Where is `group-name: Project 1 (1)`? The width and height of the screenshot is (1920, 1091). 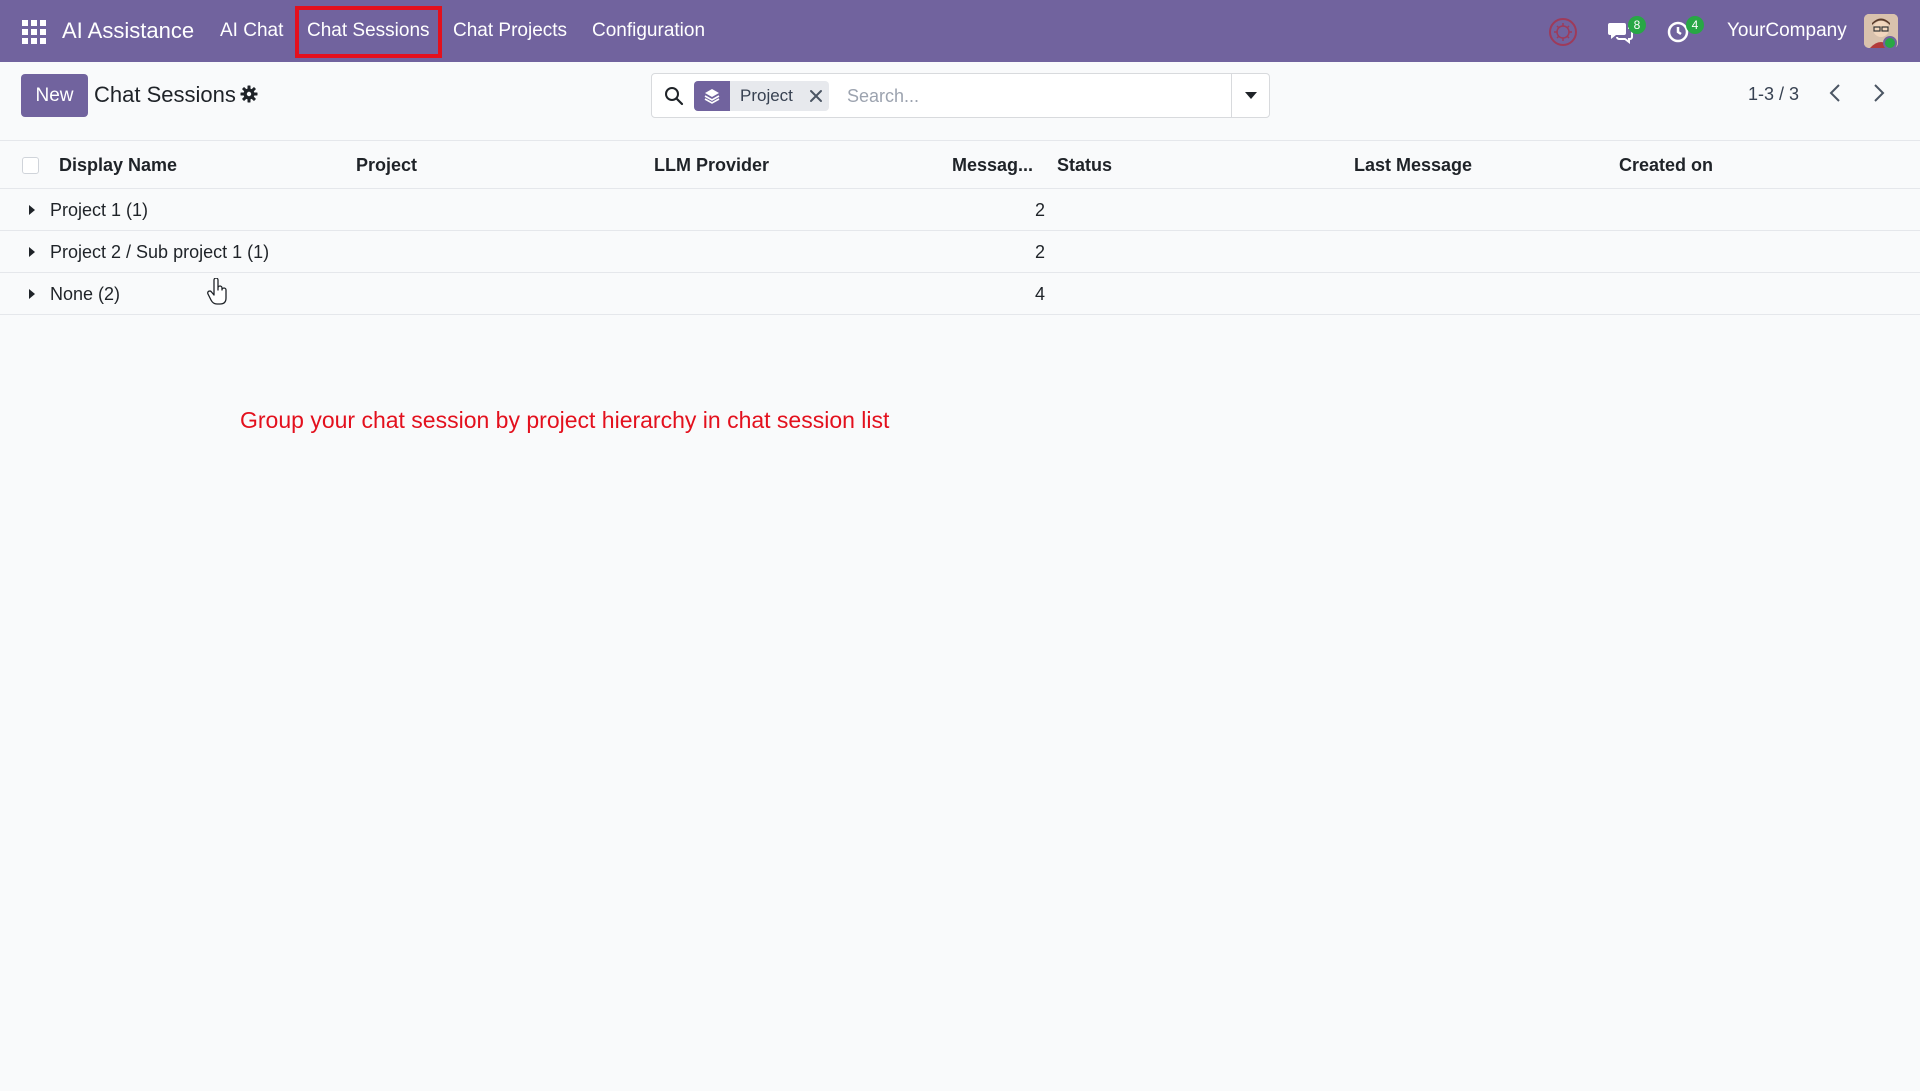 group-name: Project 1 (1) is located at coordinates (99, 210).